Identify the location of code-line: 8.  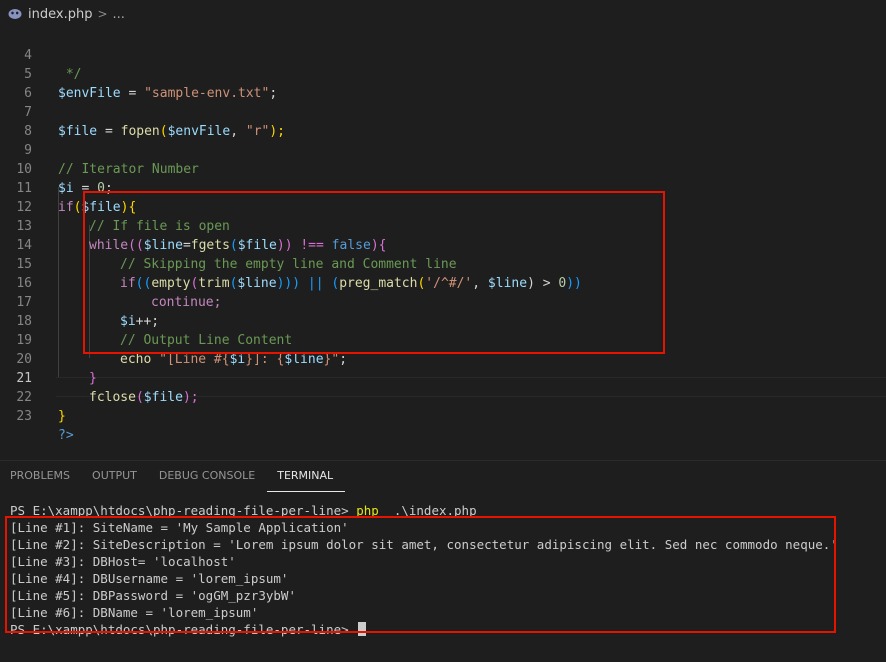
(443, 121).